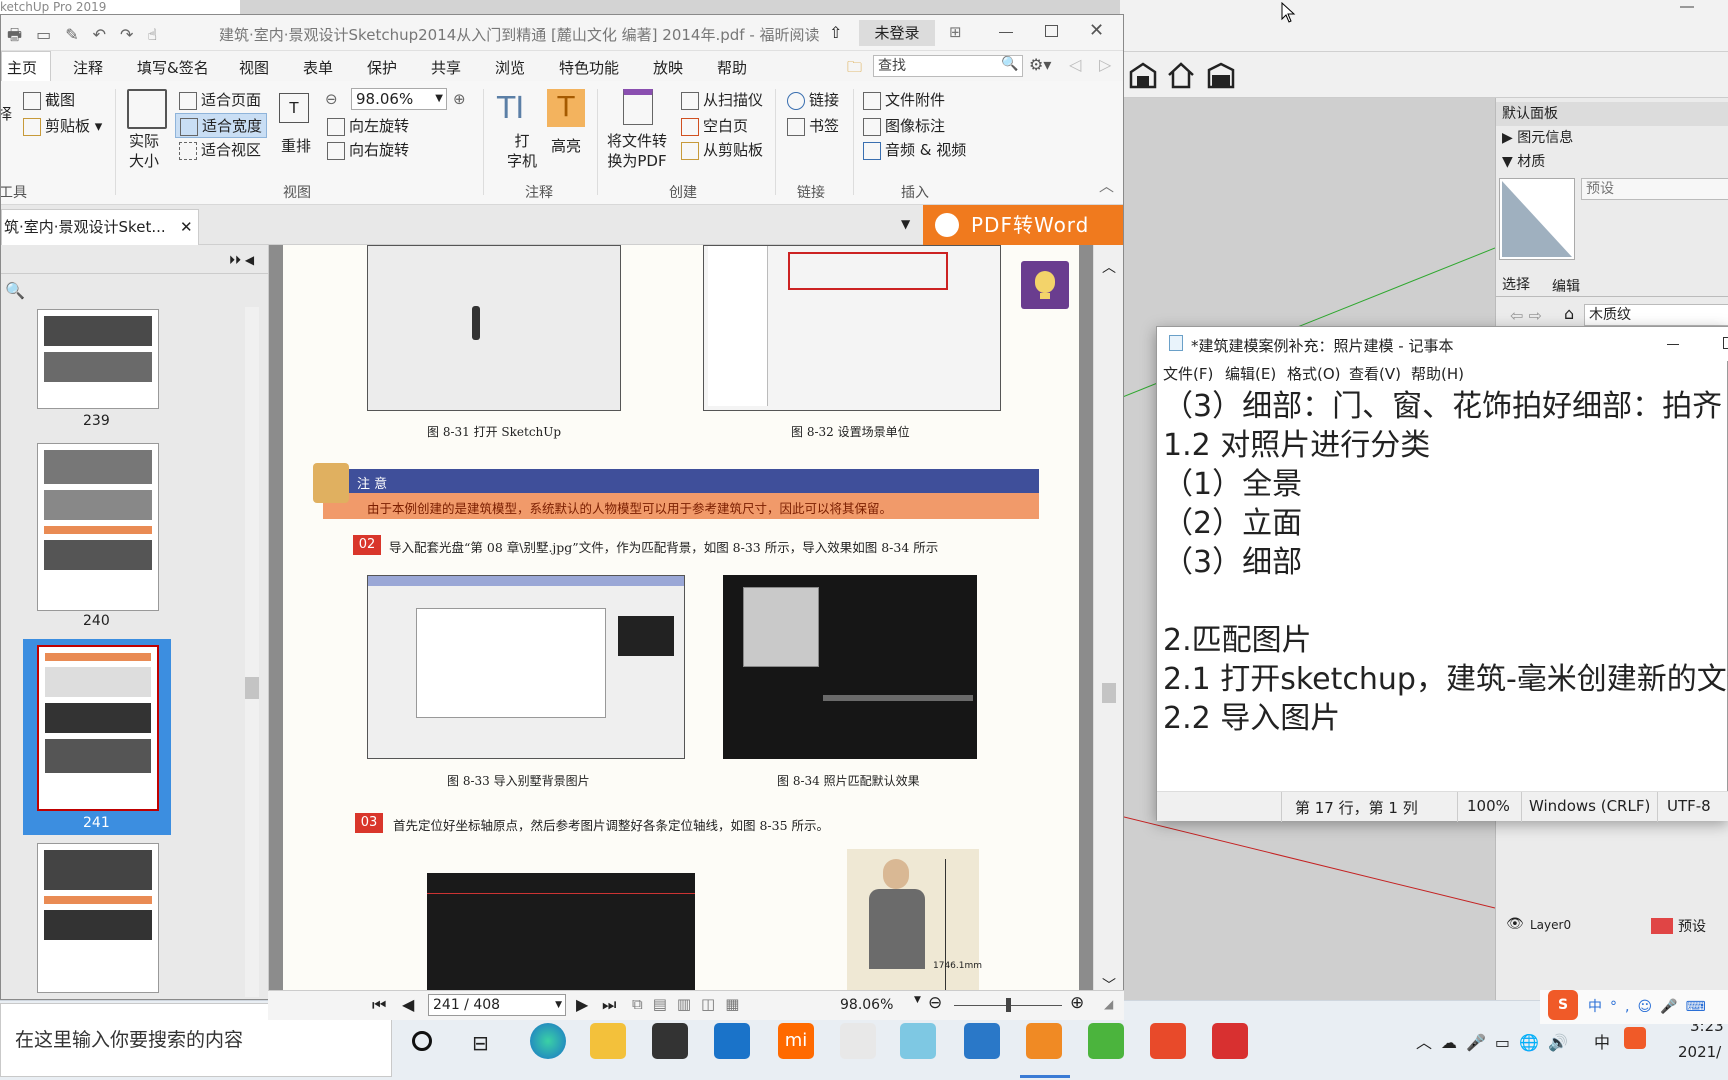 Image resolution: width=1728 pixels, height=1080 pixels. What do you see at coordinates (1143, 75) in the screenshot?
I see `warehouse-icon` at bounding box center [1143, 75].